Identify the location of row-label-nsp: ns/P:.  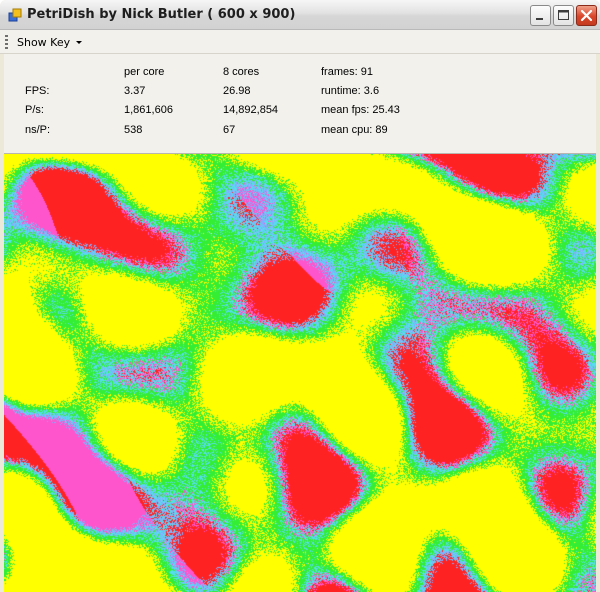
(38, 130).